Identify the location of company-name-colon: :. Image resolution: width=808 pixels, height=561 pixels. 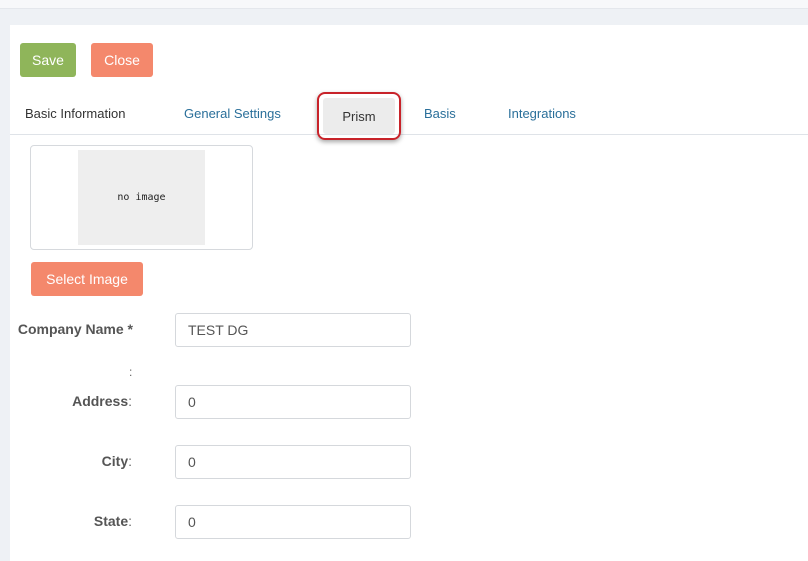
(131, 372).